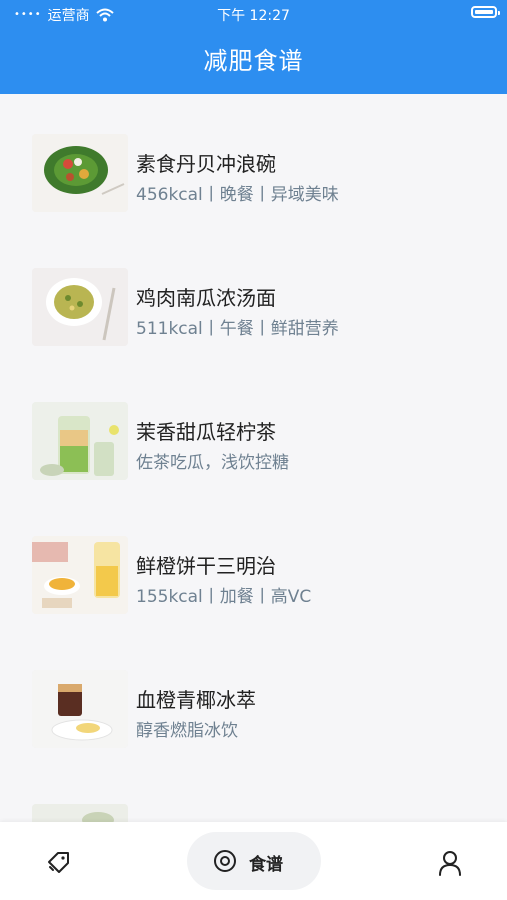  Describe the element at coordinates (257, 710) in the screenshot. I see `recipe-item: 血橙青椰冰萃 醇香燃脂冰饮` at that location.